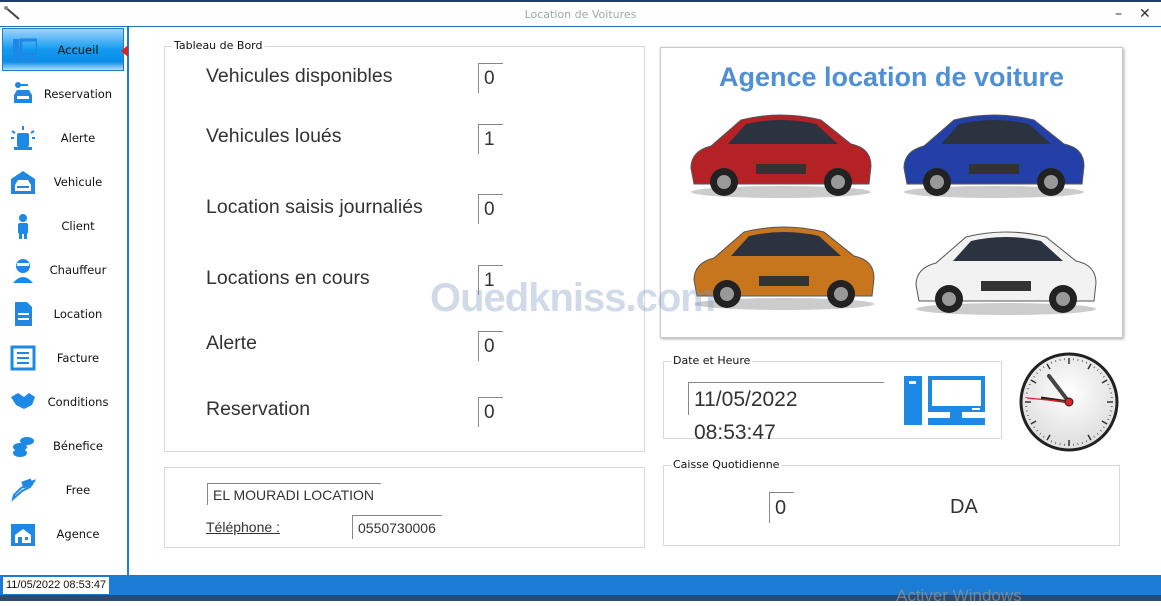 The width and height of the screenshot is (1161, 606). What do you see at coordinates (711, 360) in the screenshot?
I see `datetime-legend: Date et Heure` at bounding box center [711, 360].